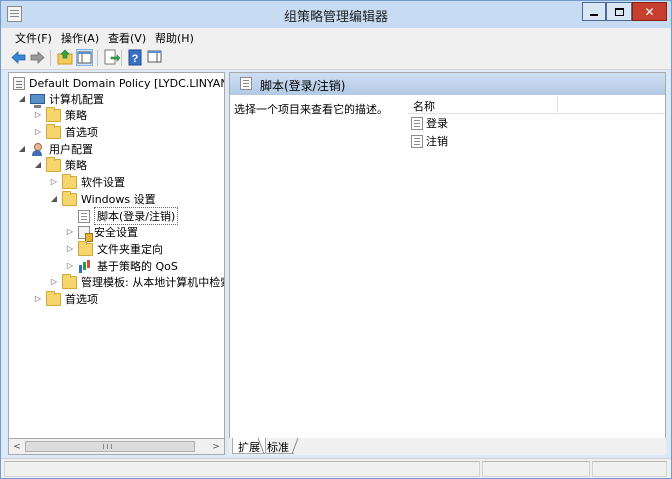 This screenshot has height=479, width=672. I want to click on tab-divider-icon, so click(295, 446).